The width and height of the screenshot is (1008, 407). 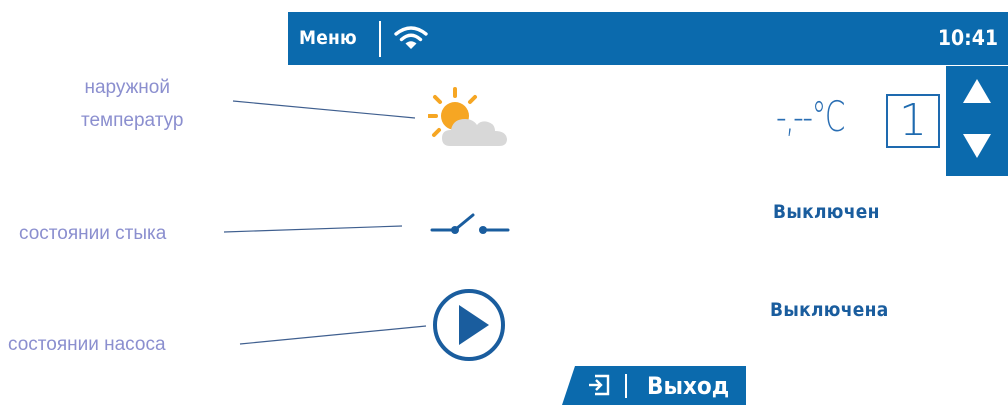 I want to click on leader-line-outdoor, so click(x=324, y=109).